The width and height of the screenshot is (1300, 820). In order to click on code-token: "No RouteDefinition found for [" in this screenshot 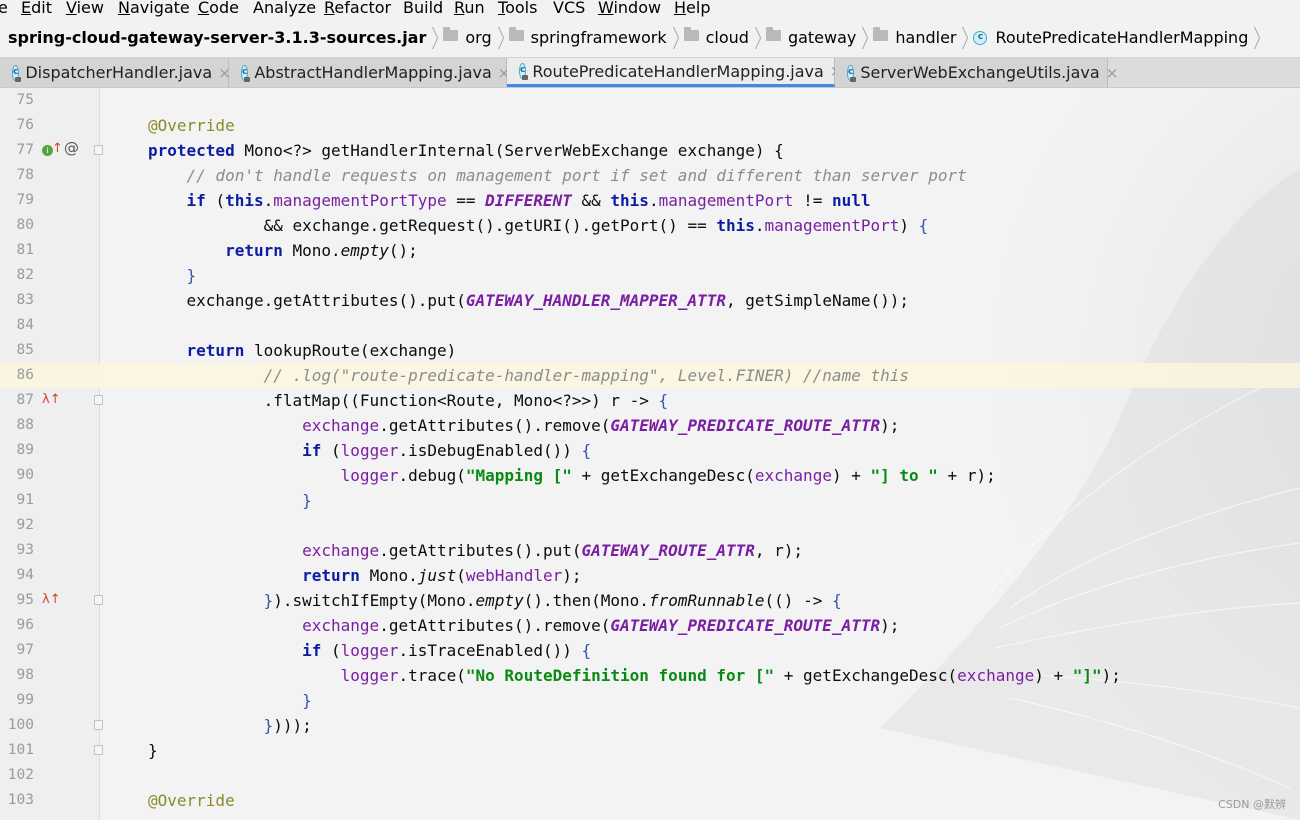, I will do `click(620, 675)`.